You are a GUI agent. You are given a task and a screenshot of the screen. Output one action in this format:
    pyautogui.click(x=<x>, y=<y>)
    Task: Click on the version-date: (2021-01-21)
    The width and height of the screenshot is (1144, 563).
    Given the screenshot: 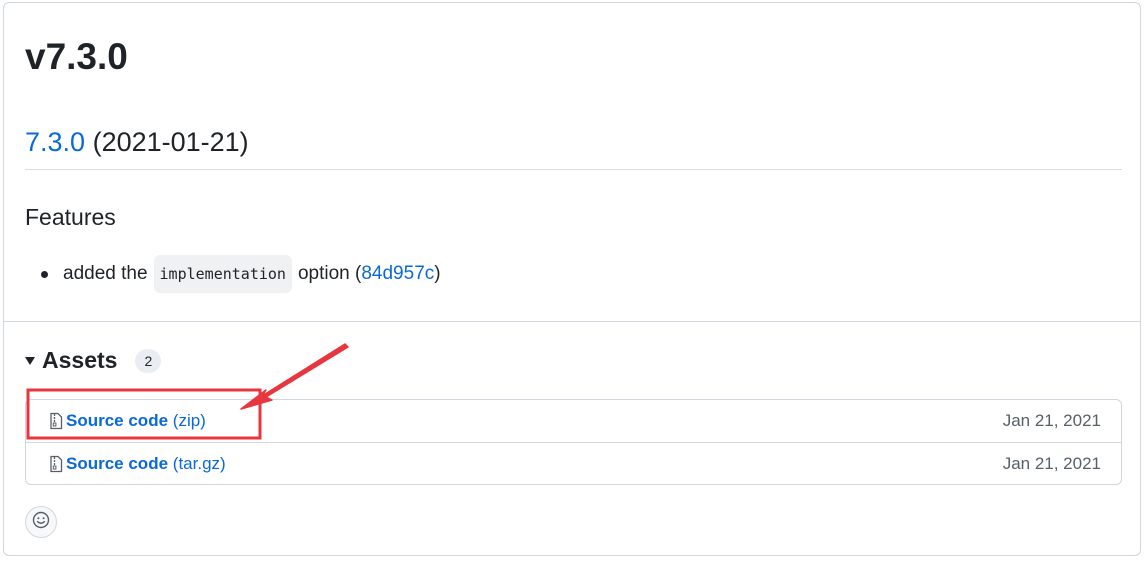 What is the action you would take?
    pyautogui.click(x=170, y=142)
    